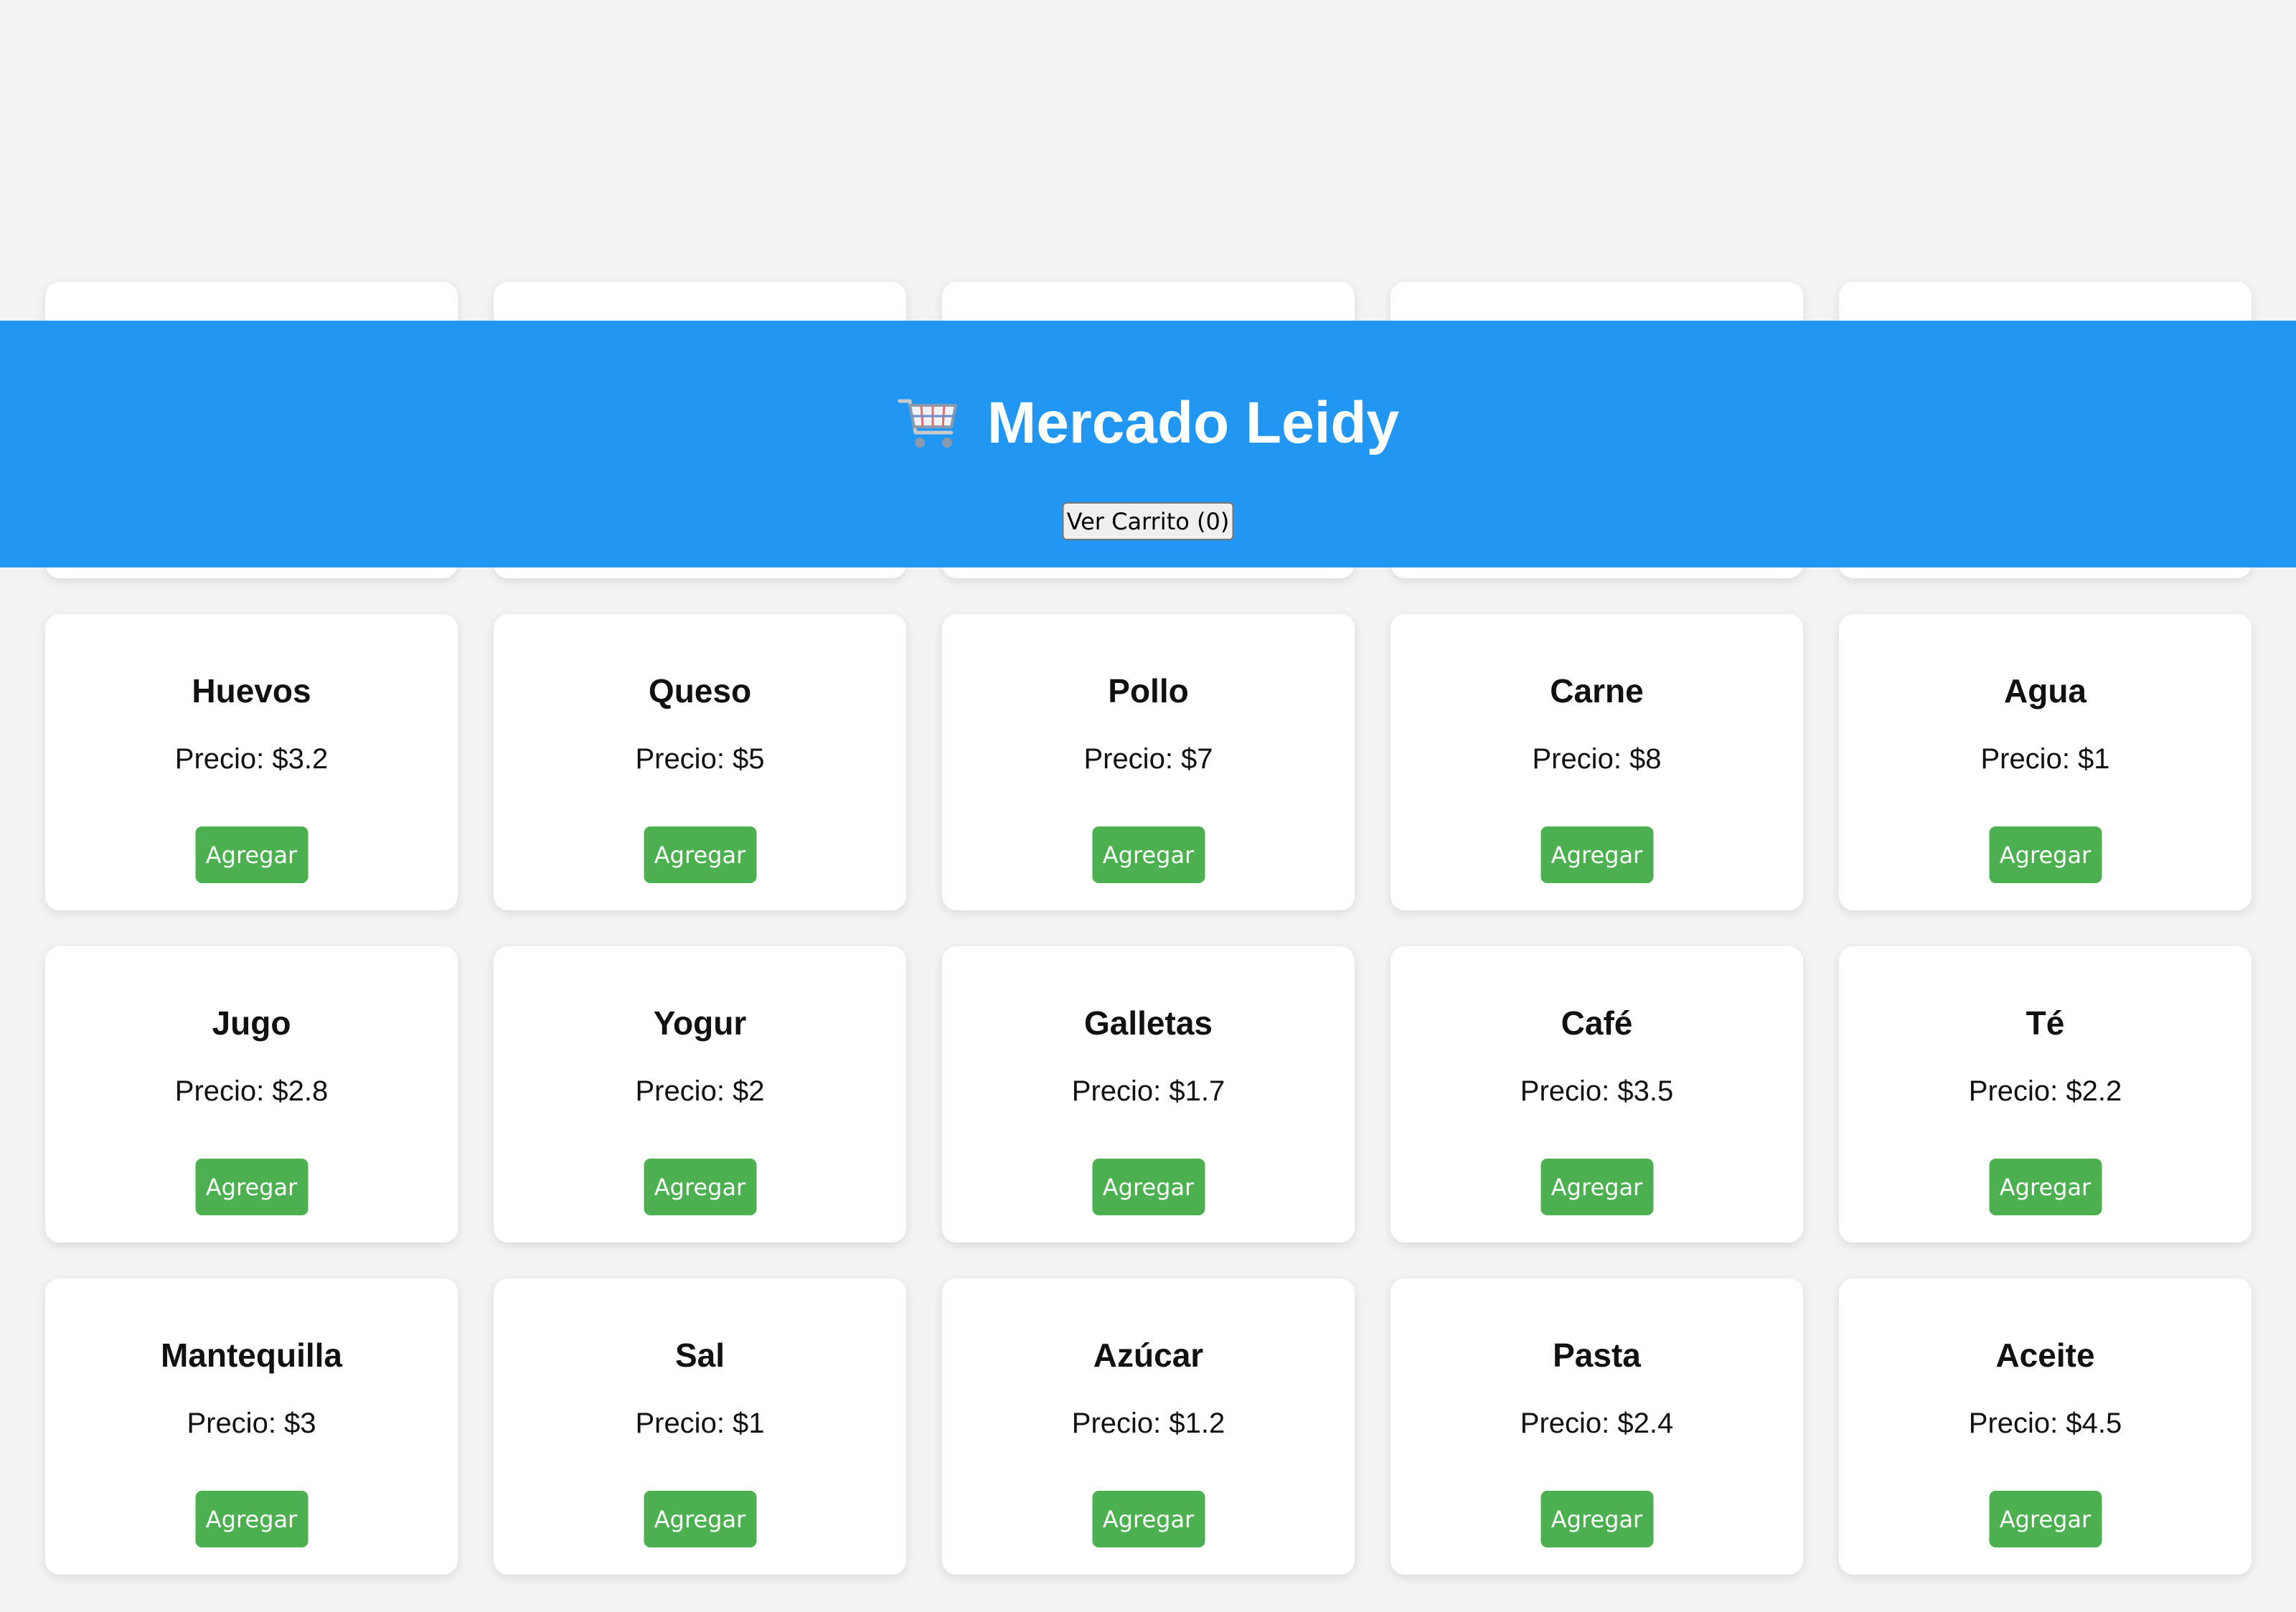 The width and height of the screenshot is (2296, 1612). I want to click on product-price: Precio: $3.2, so click(252, 759).